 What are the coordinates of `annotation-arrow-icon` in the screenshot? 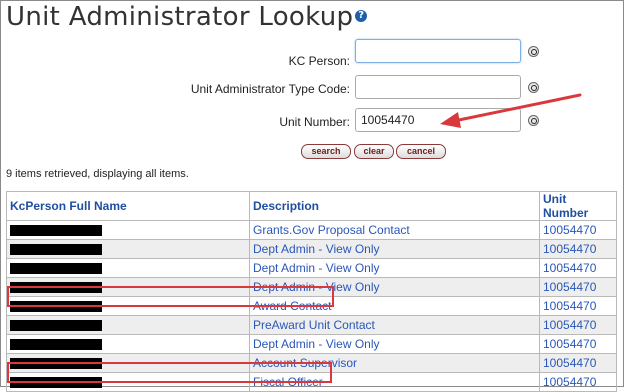 It's located at (511, 110).